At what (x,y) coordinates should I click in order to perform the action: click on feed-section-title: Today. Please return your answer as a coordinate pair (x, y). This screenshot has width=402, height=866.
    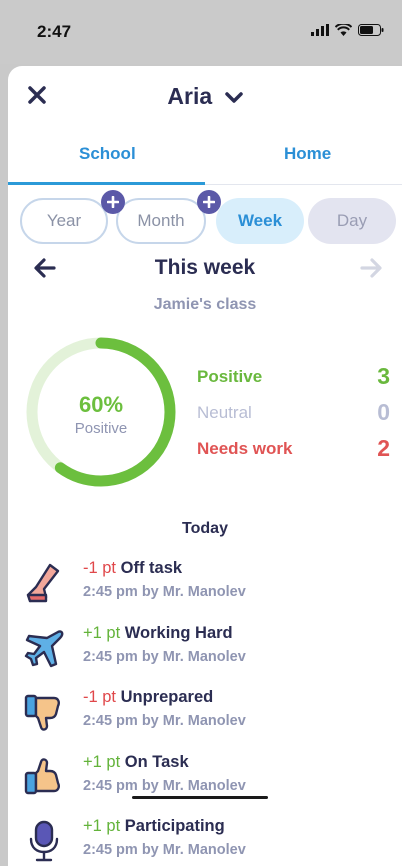
    Looking at the image, I should click on (205, 528).